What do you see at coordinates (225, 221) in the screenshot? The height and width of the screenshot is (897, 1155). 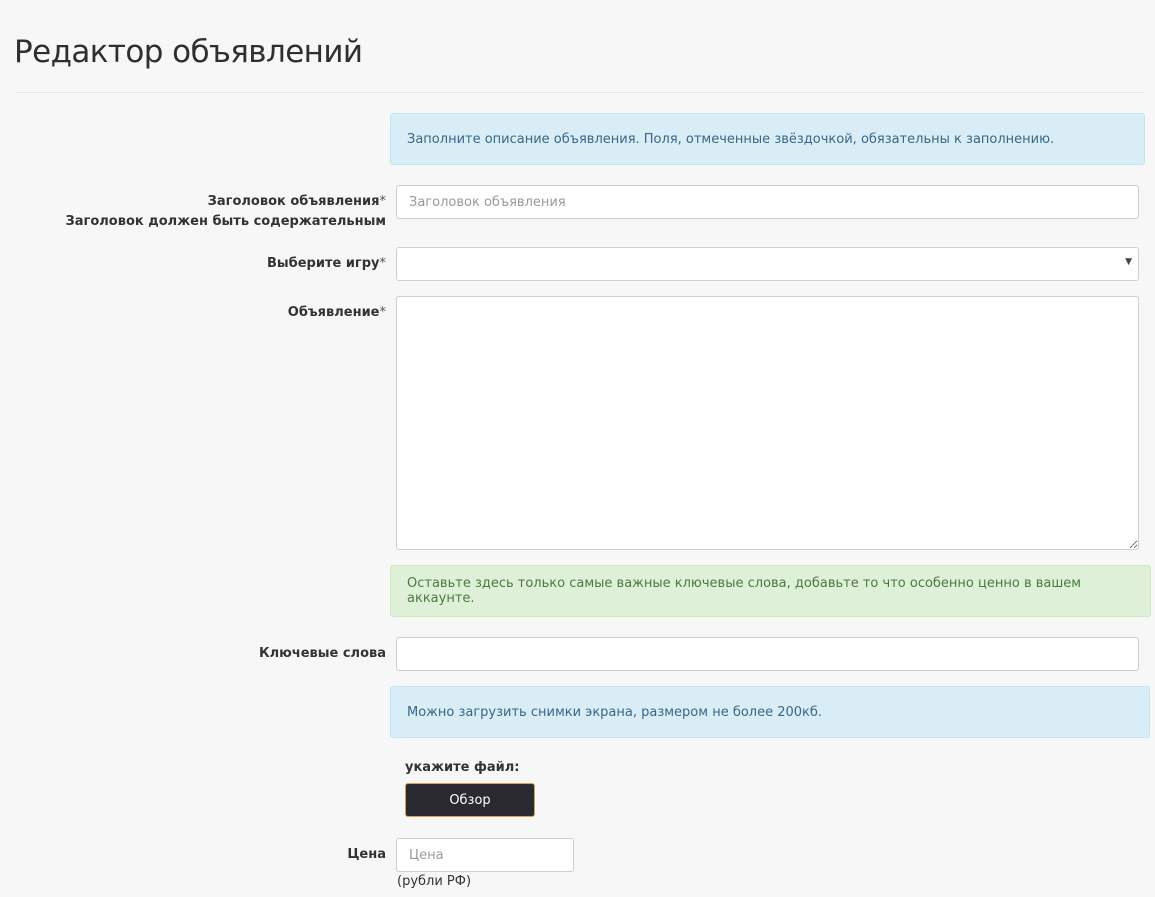 I see `title-sublabel: Заголовок должен быть содержательным` at bounding box center [225, 221].